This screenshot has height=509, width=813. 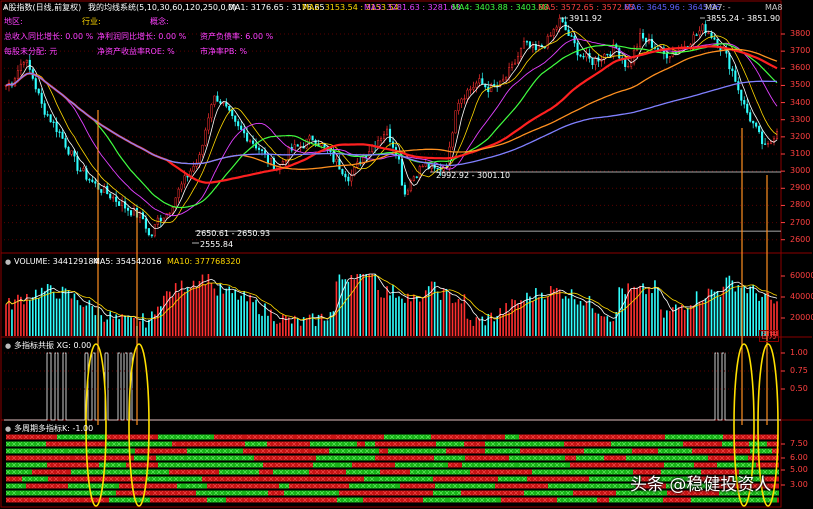 What do you see at coordinates (774, 7) in the screenshot?
I see `ma-legend-item-8: MA8` at bounding box center [774, 7].